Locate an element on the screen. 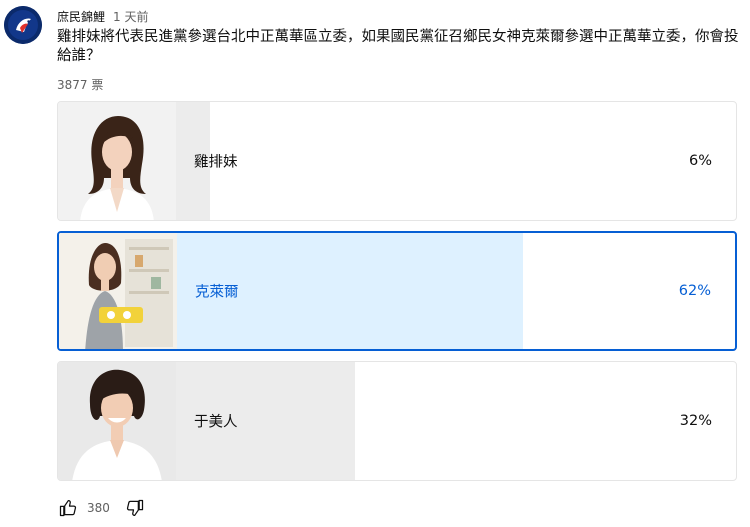 This screenshot has width=750, height=527. post-header: 庶民錦鯉 1 天前 is located at coordinates (102, 16).